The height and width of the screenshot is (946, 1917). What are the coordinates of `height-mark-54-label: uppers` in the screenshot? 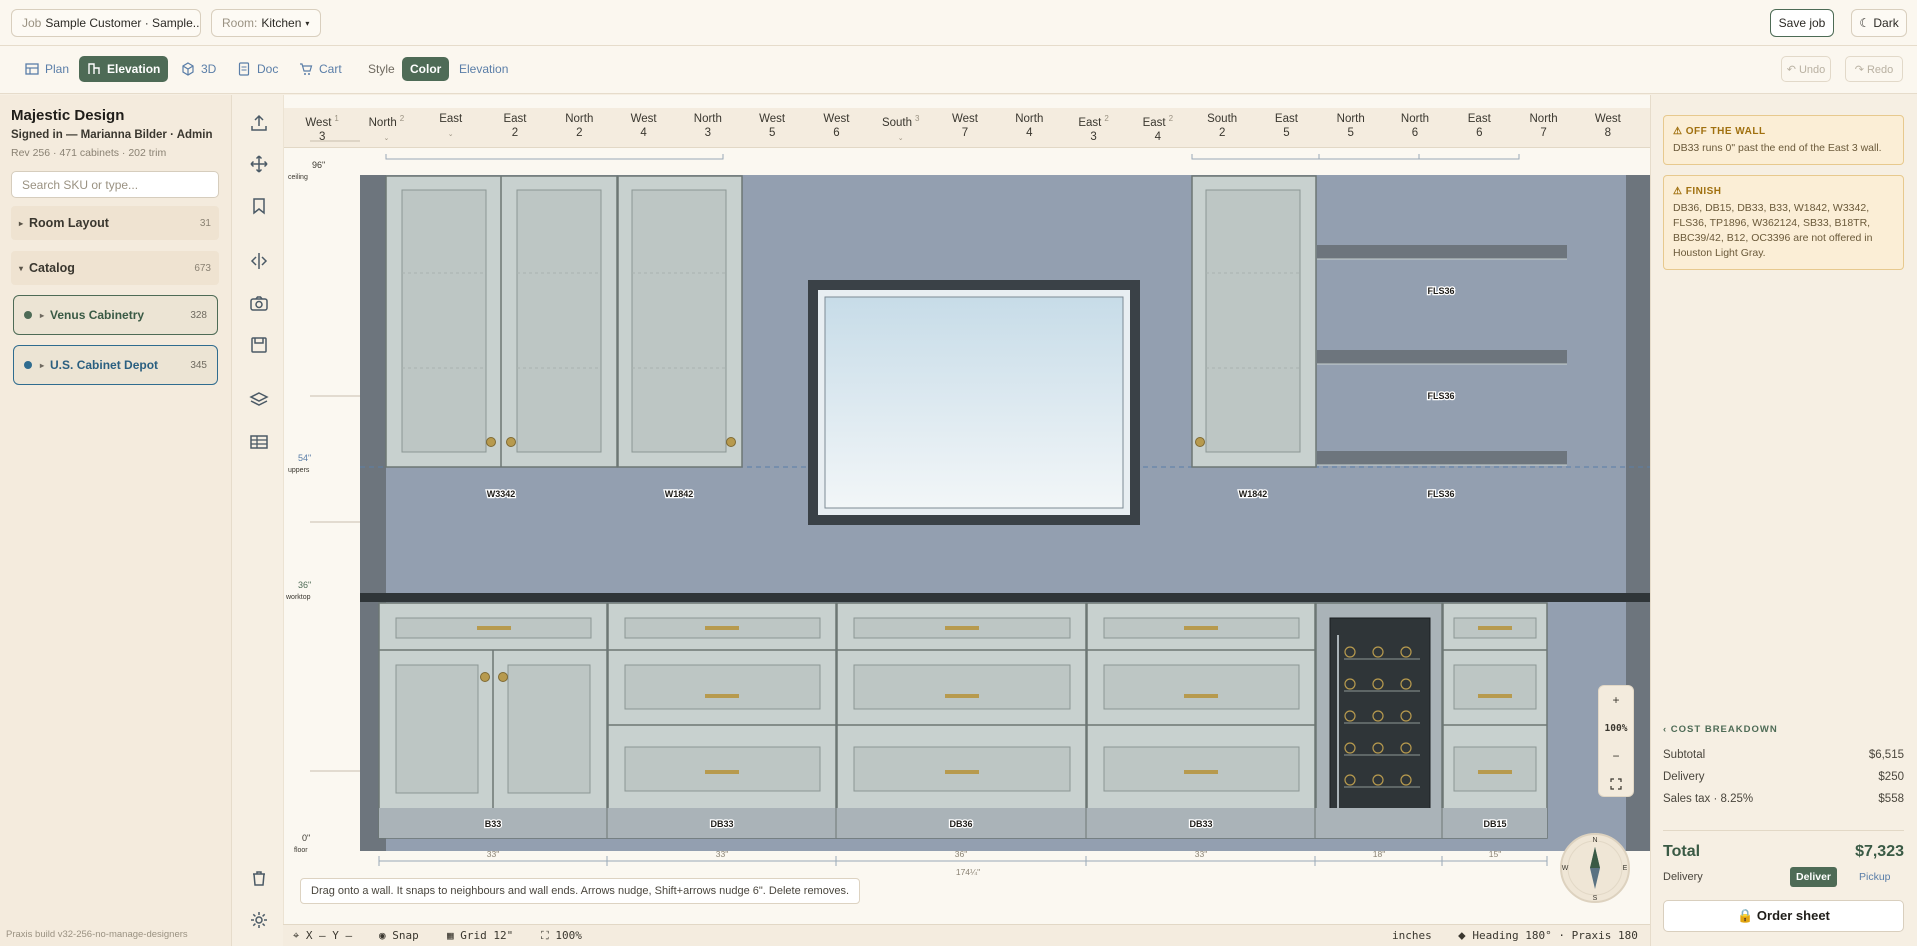 It's located at (299, 470).